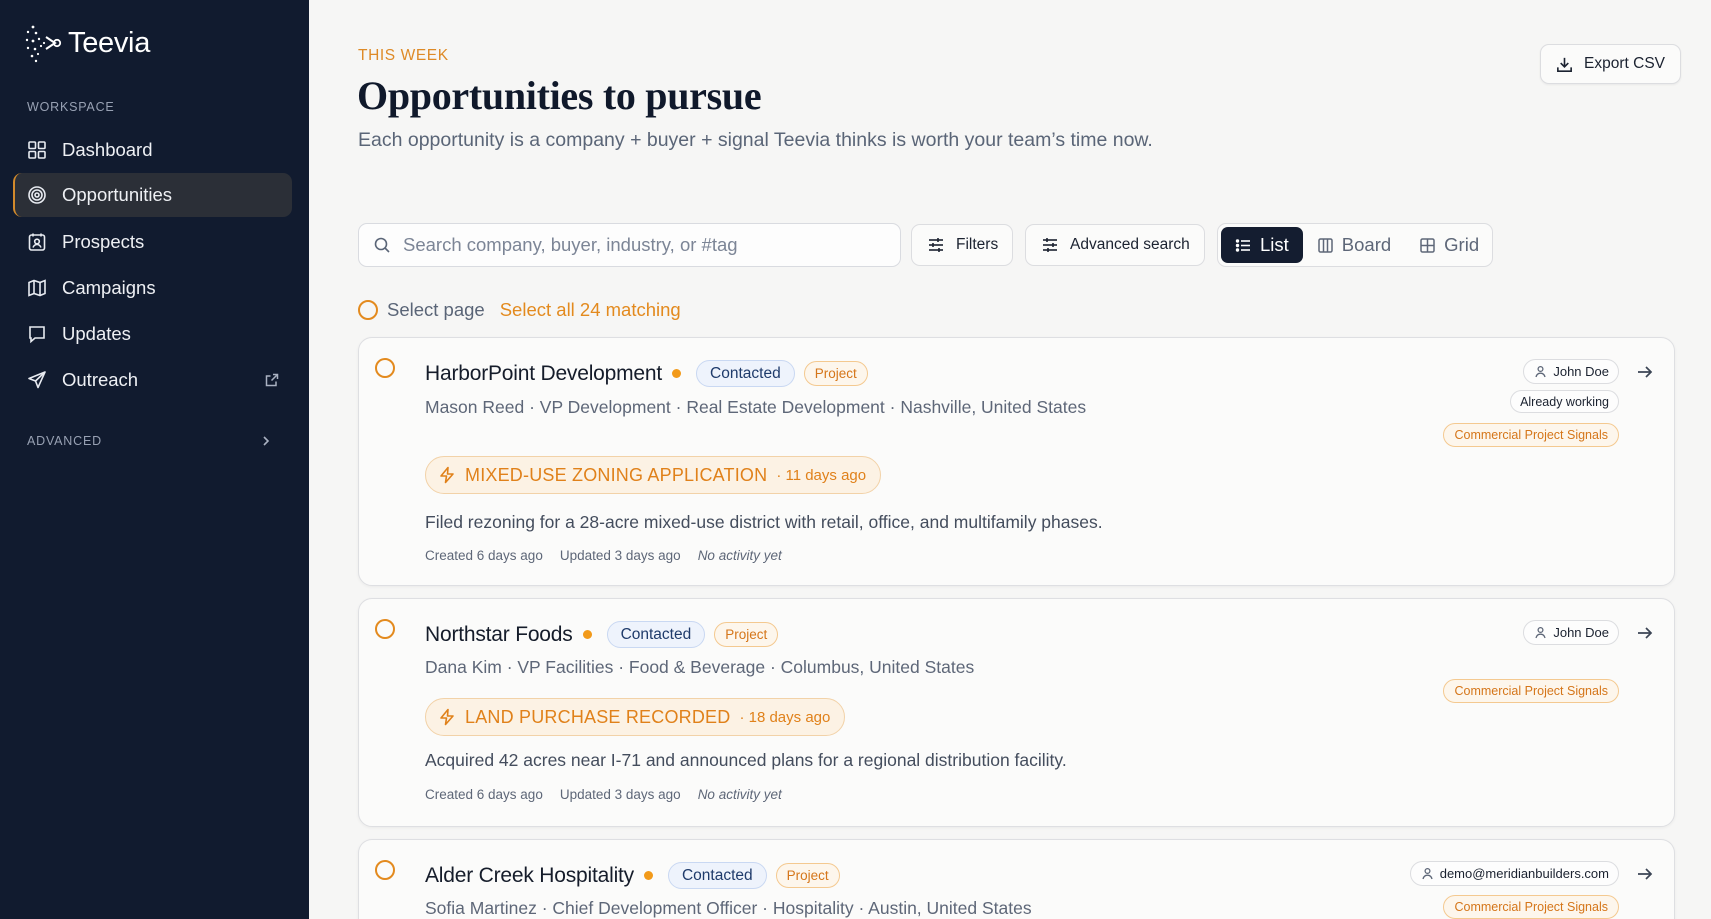 The width and height of the screenshot is (1711, 919). I want to click on owner-email: demo@meridianbuilders.com, so click(1524, 873).